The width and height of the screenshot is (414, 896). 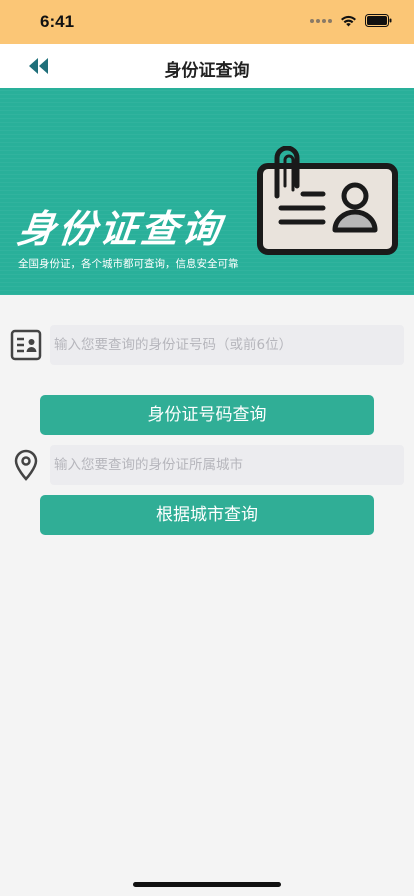 I want to click on navigation-bar: 身份证查询, so click(x=207, y=66).